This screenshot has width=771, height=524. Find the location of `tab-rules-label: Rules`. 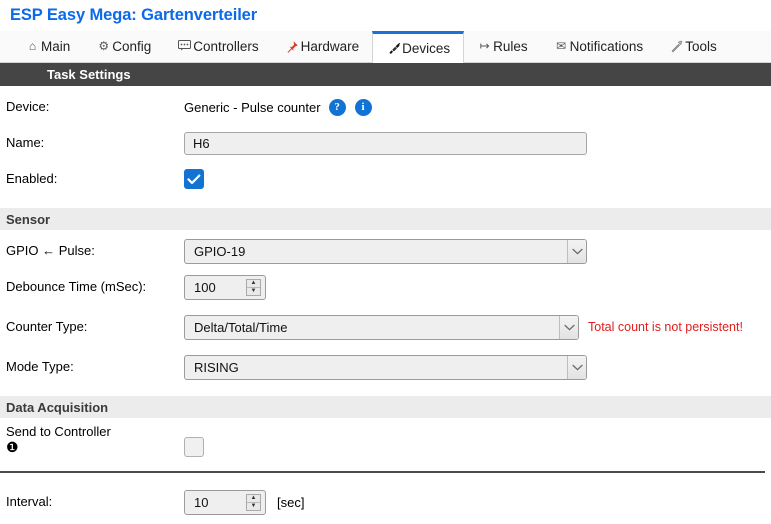

tab-rules-label: Rules is located at coordinates (510, 46).